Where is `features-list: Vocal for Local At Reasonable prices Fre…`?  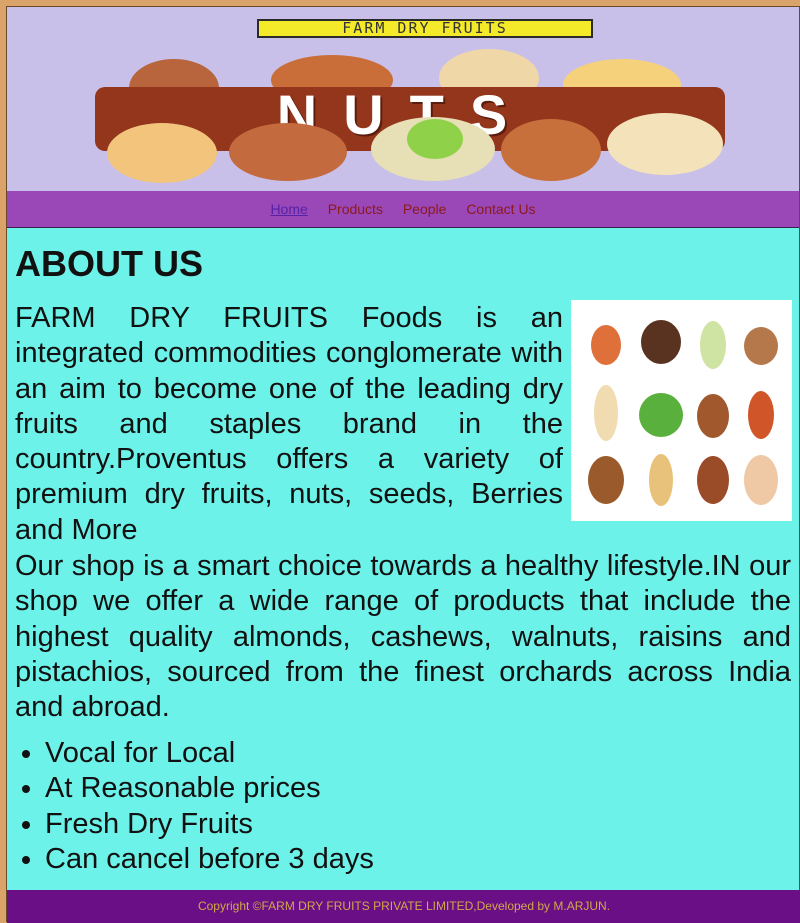
features-list: Vocal for Local At Reasonable prices Fre… is located at coordinates (194, 806).